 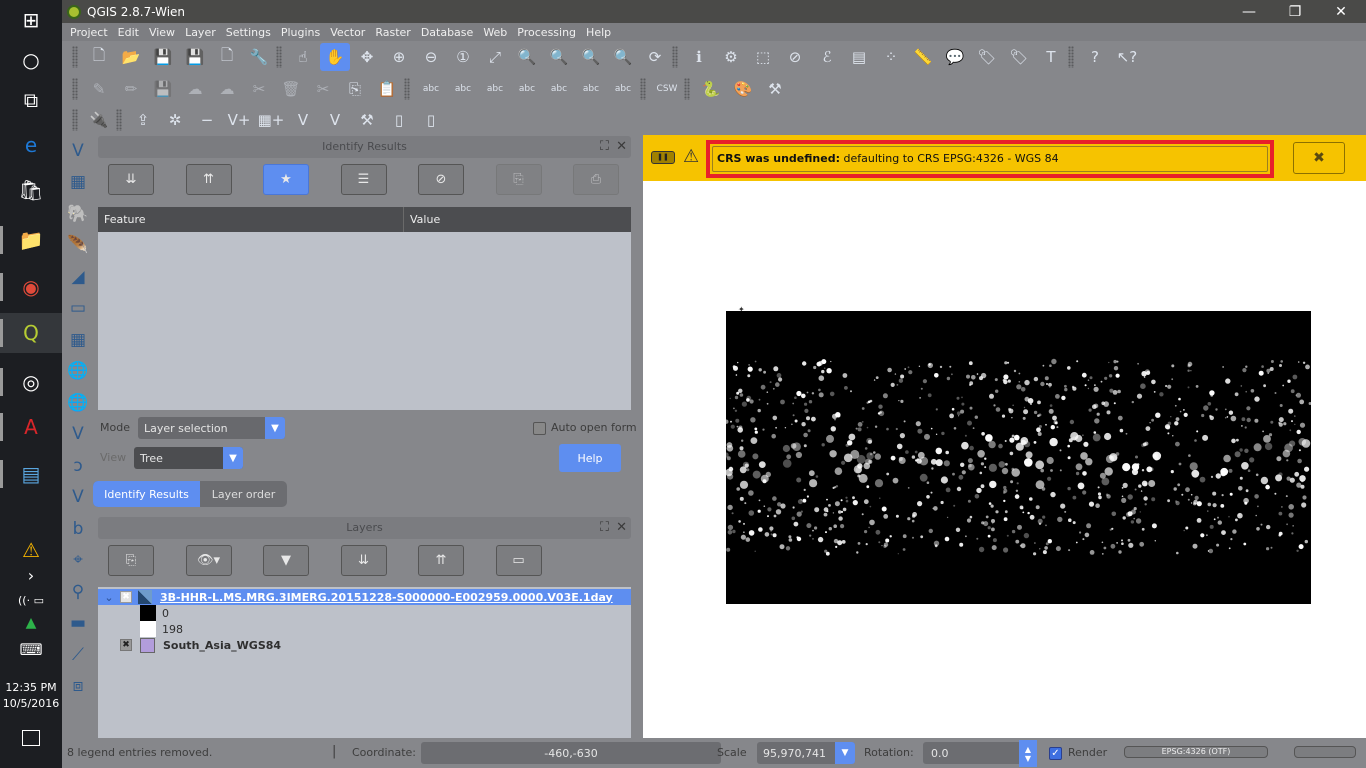 What do you see at coordinates (763, 57) in the screenshot?
I see `select-features-icon: ⬚` at bounding box center [763, 57].